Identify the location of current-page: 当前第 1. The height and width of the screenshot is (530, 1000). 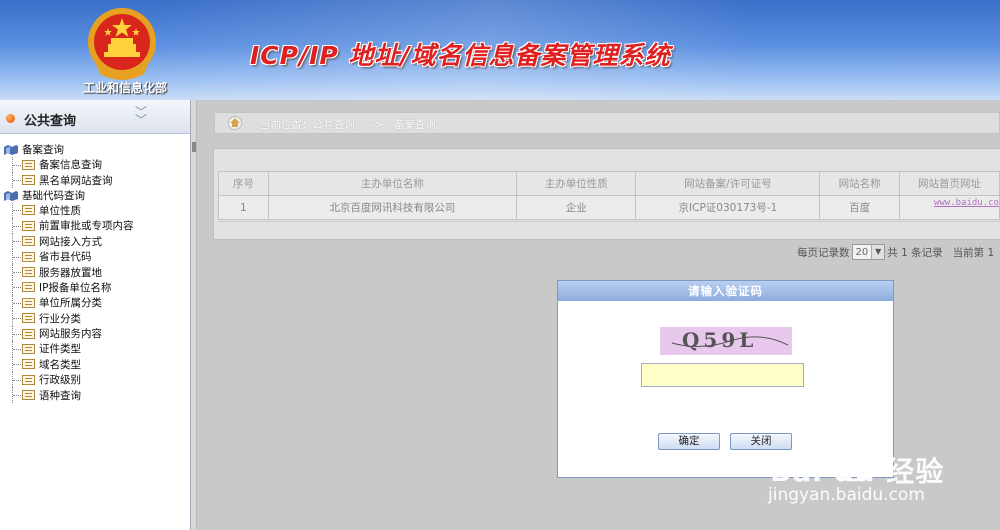
(973, 252).